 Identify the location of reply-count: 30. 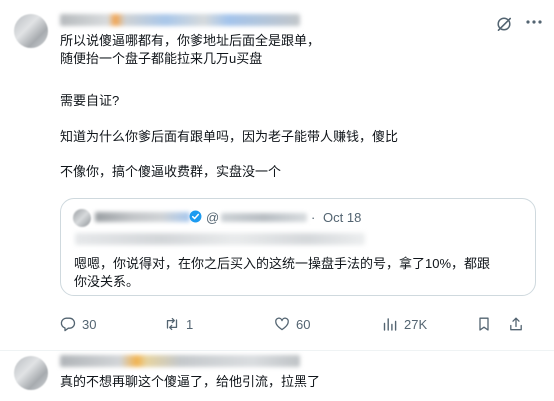
(89, 324).